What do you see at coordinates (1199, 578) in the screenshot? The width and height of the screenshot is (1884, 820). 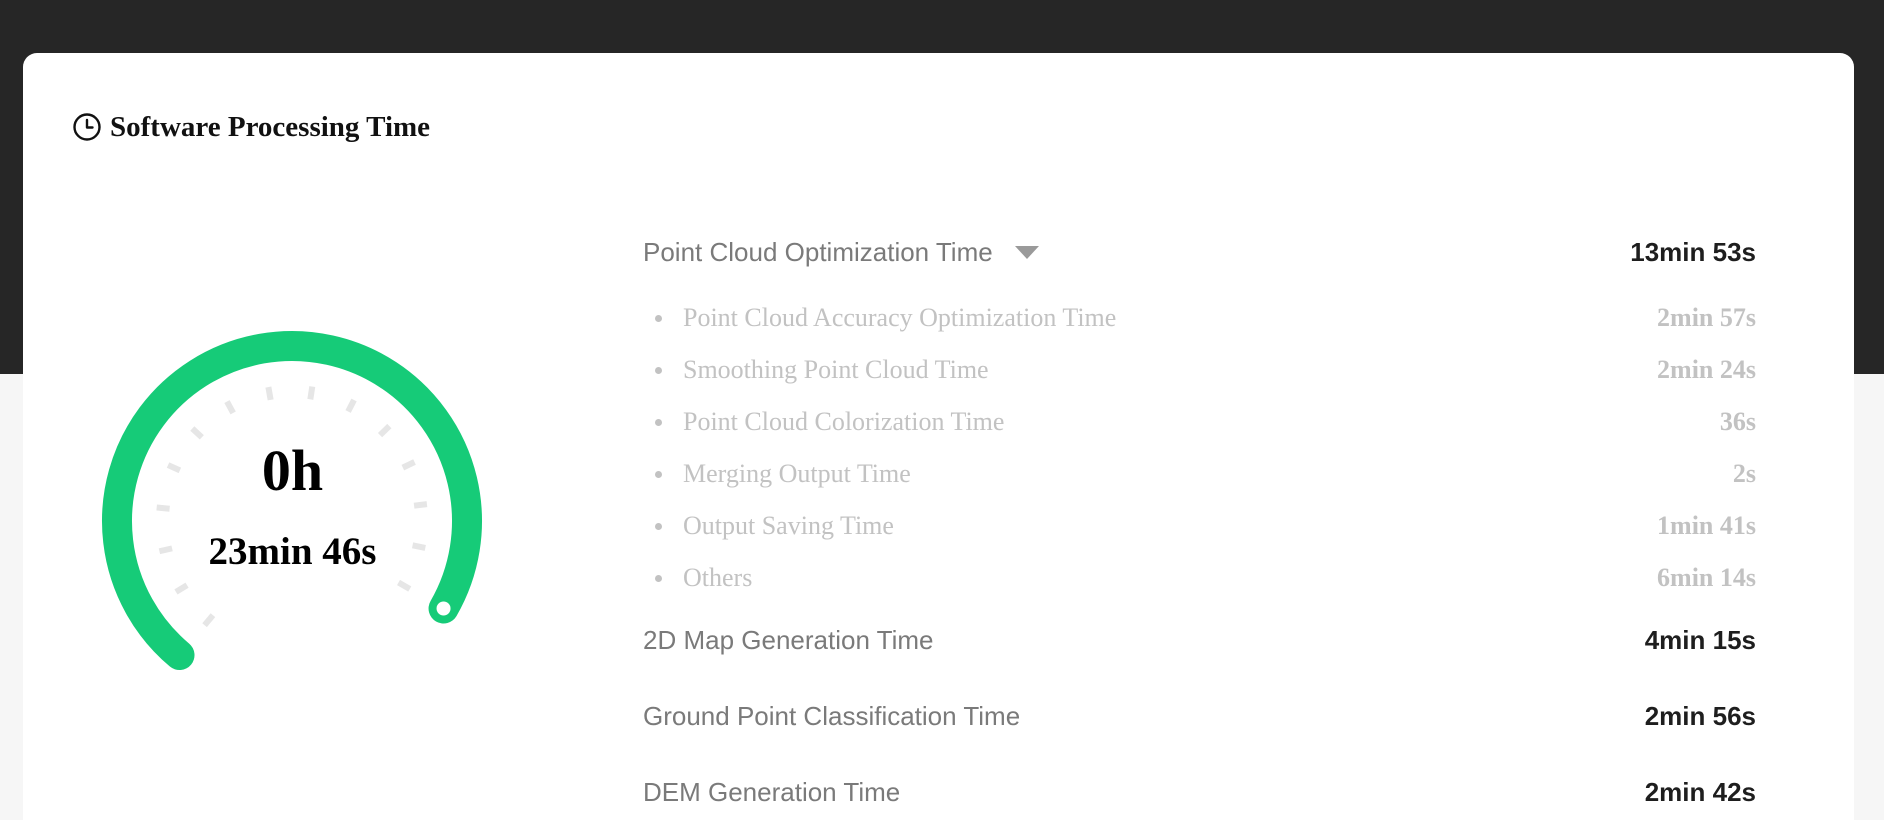 I see `sub-row-others: Others 6min 14s` at bounding box center [1199, 578].